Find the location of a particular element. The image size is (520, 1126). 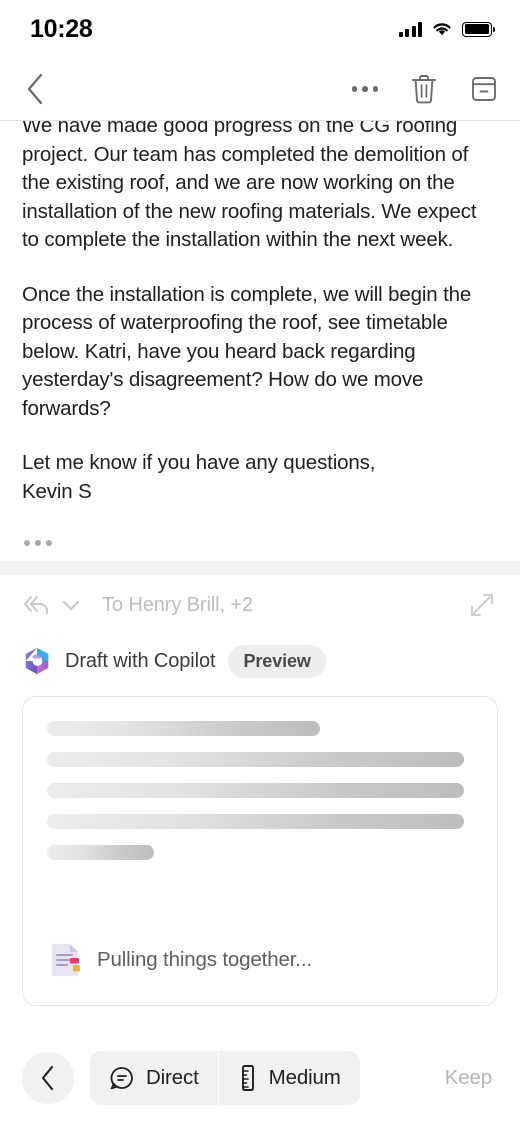

length-button: Medium is located at coordinates (288, 1077).